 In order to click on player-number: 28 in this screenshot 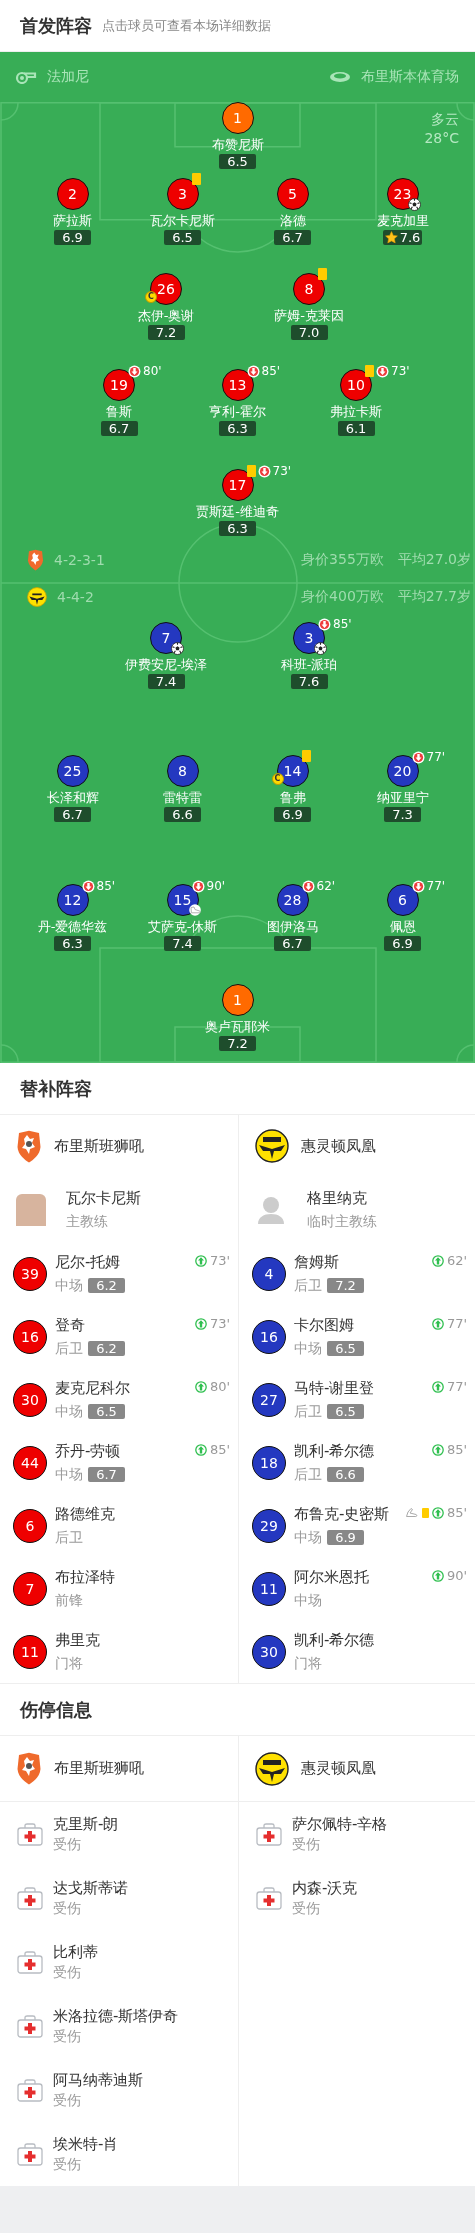, I will do `click(292, 900)`.